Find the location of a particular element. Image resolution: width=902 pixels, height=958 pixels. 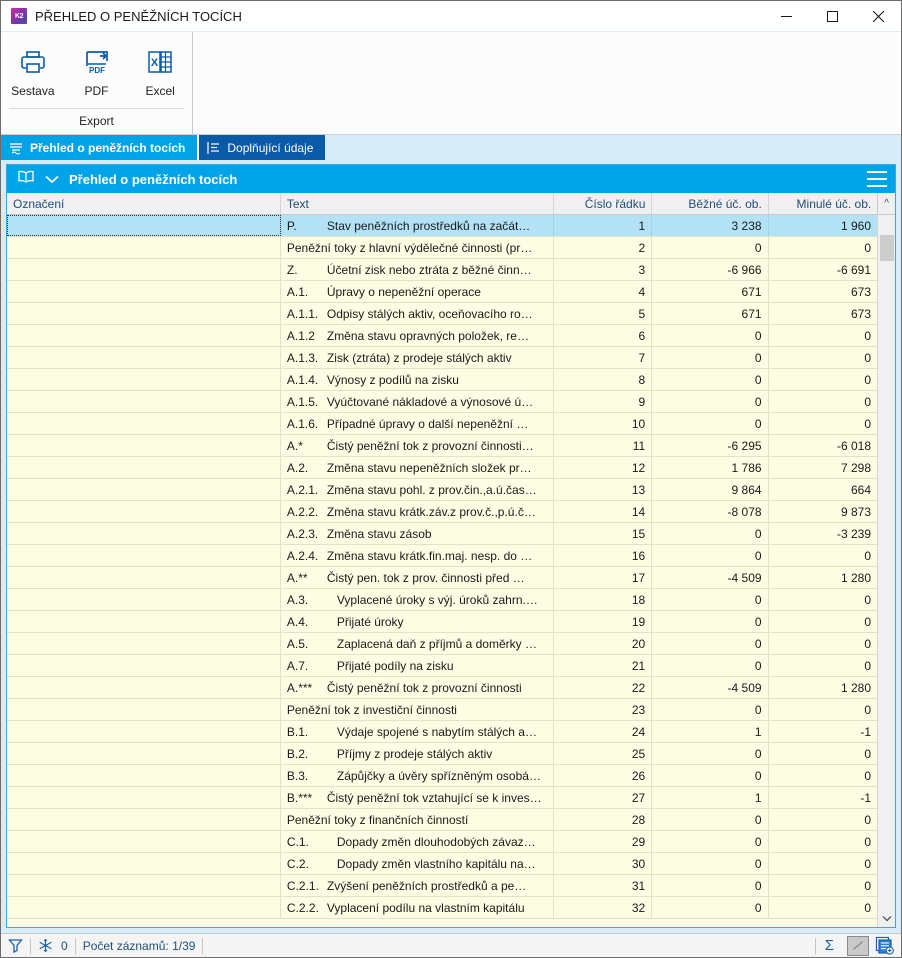

filter-button is located at coordinates (15, 945).